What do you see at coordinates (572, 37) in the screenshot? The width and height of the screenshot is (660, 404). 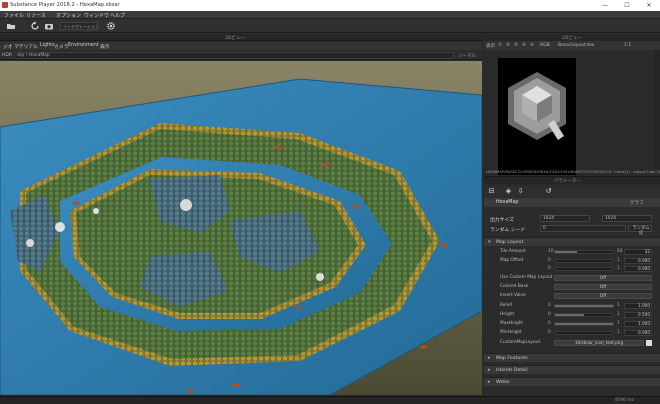 I see `preview-header: 2Dビュー` at bounding box center [572, 37].